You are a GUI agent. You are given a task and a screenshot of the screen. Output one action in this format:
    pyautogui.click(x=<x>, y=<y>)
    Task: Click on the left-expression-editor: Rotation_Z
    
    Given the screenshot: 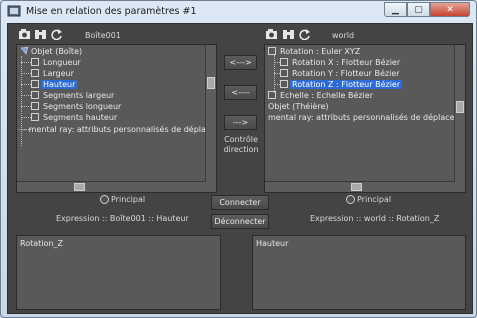 What is the action you would take?
    pyautogui.click(x=118, y=272)
    